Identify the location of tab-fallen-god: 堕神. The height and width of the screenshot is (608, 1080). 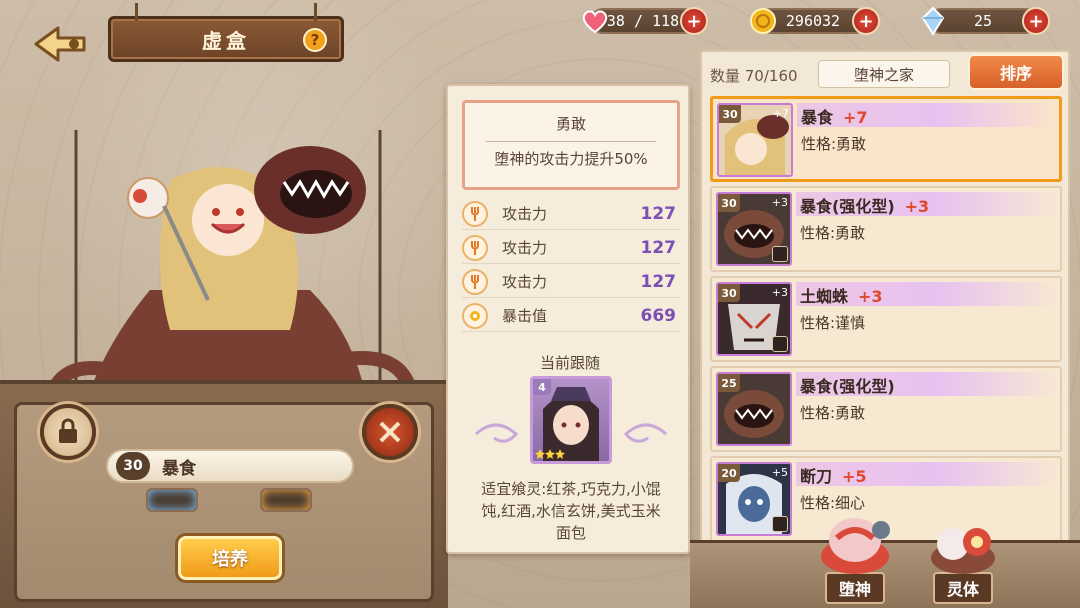
(855, 558).